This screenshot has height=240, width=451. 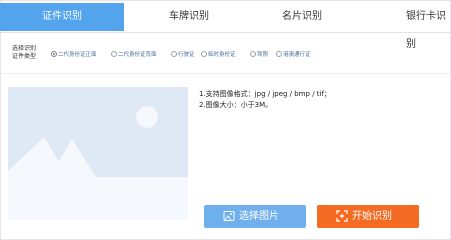 What do you see at coordinates (134, 55) in the screenshot?
I see `radio-id-back: 二代身份证背面` at bounding box center [134, 55].